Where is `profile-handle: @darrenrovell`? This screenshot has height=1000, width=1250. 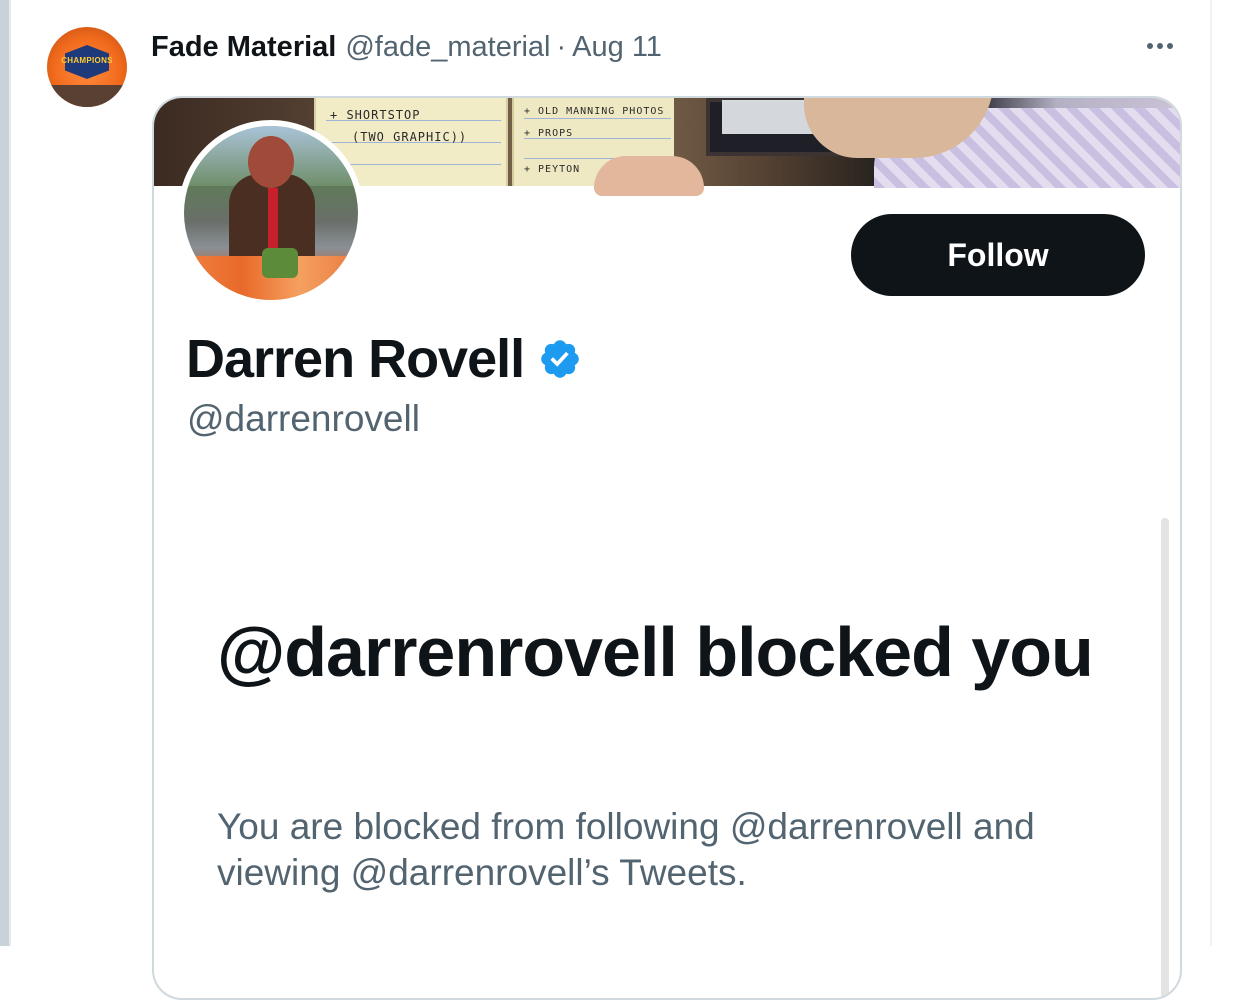 profile-handle: @darrenrovell is located at coordinates (303, 418).